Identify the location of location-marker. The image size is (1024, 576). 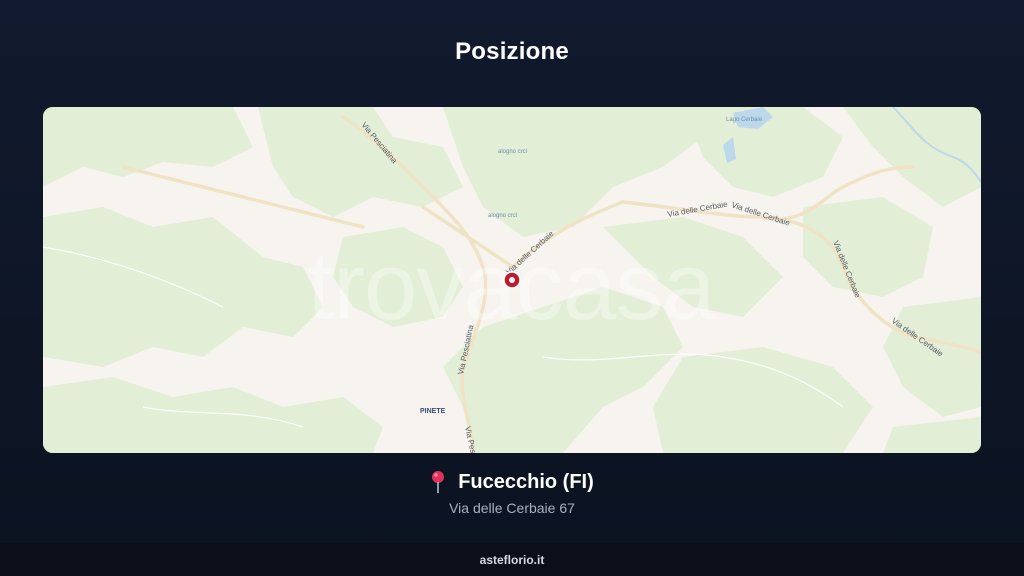
(512, 280).